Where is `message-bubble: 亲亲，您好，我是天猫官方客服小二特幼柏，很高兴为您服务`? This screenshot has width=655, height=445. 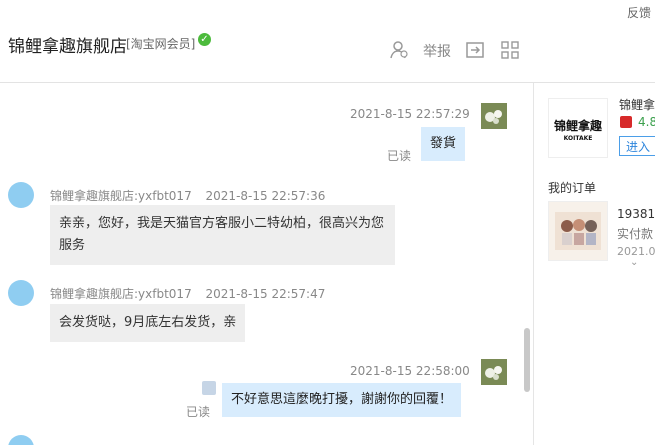
message-bubble: 亲亲，您好，我是天猫官方客服小二特幼柏，很高兴为您服务 is located at coordinates (222, 235).